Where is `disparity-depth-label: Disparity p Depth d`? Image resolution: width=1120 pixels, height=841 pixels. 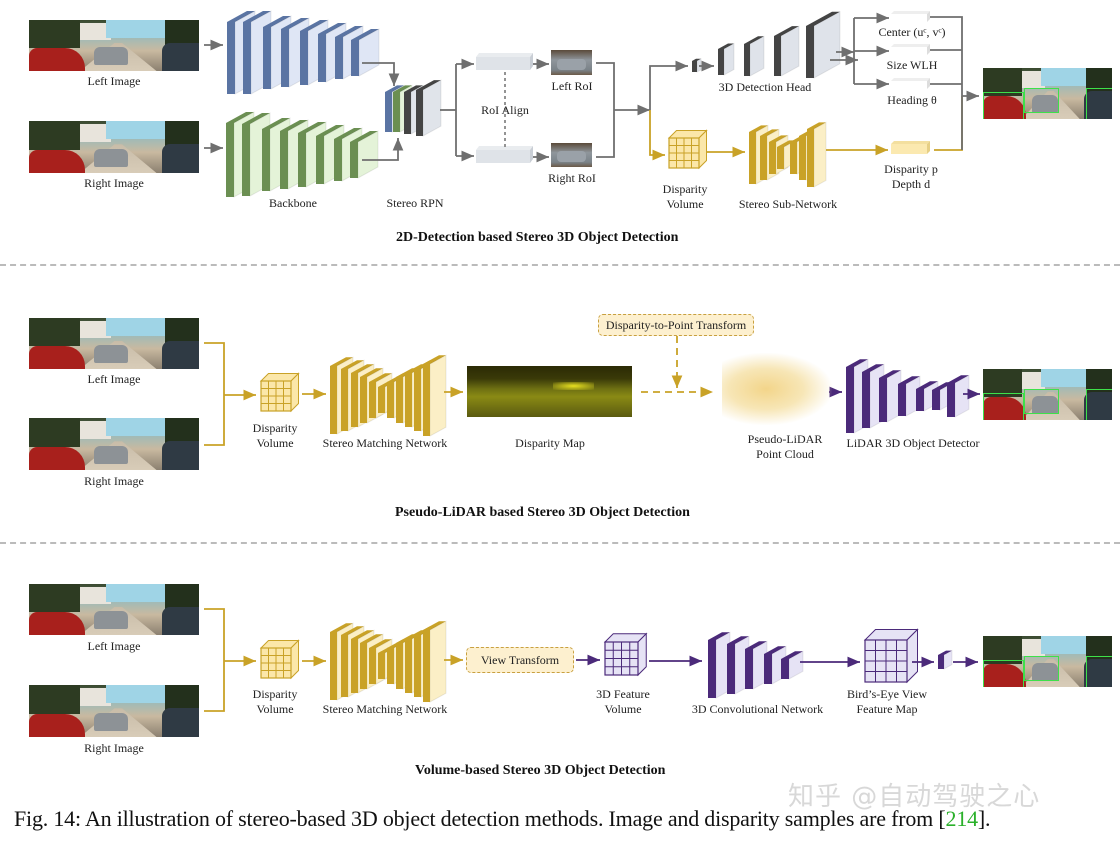 disparity-depth-label: Disparity p Depth d is located at coordinates (911, 177).